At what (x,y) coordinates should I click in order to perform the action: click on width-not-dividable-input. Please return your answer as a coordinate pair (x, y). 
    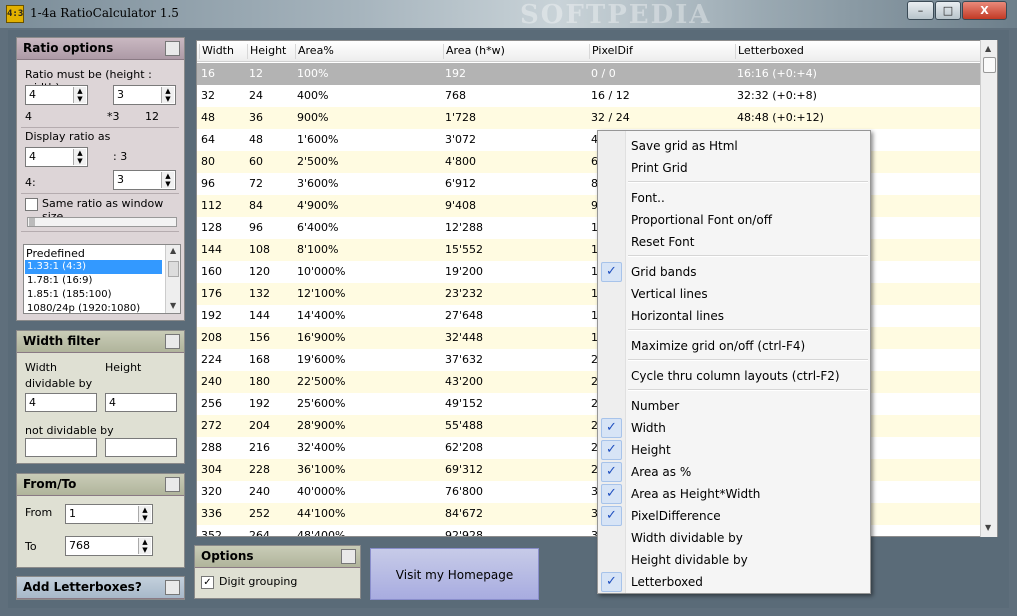
    Looking at the image, I should click on (61, 447).